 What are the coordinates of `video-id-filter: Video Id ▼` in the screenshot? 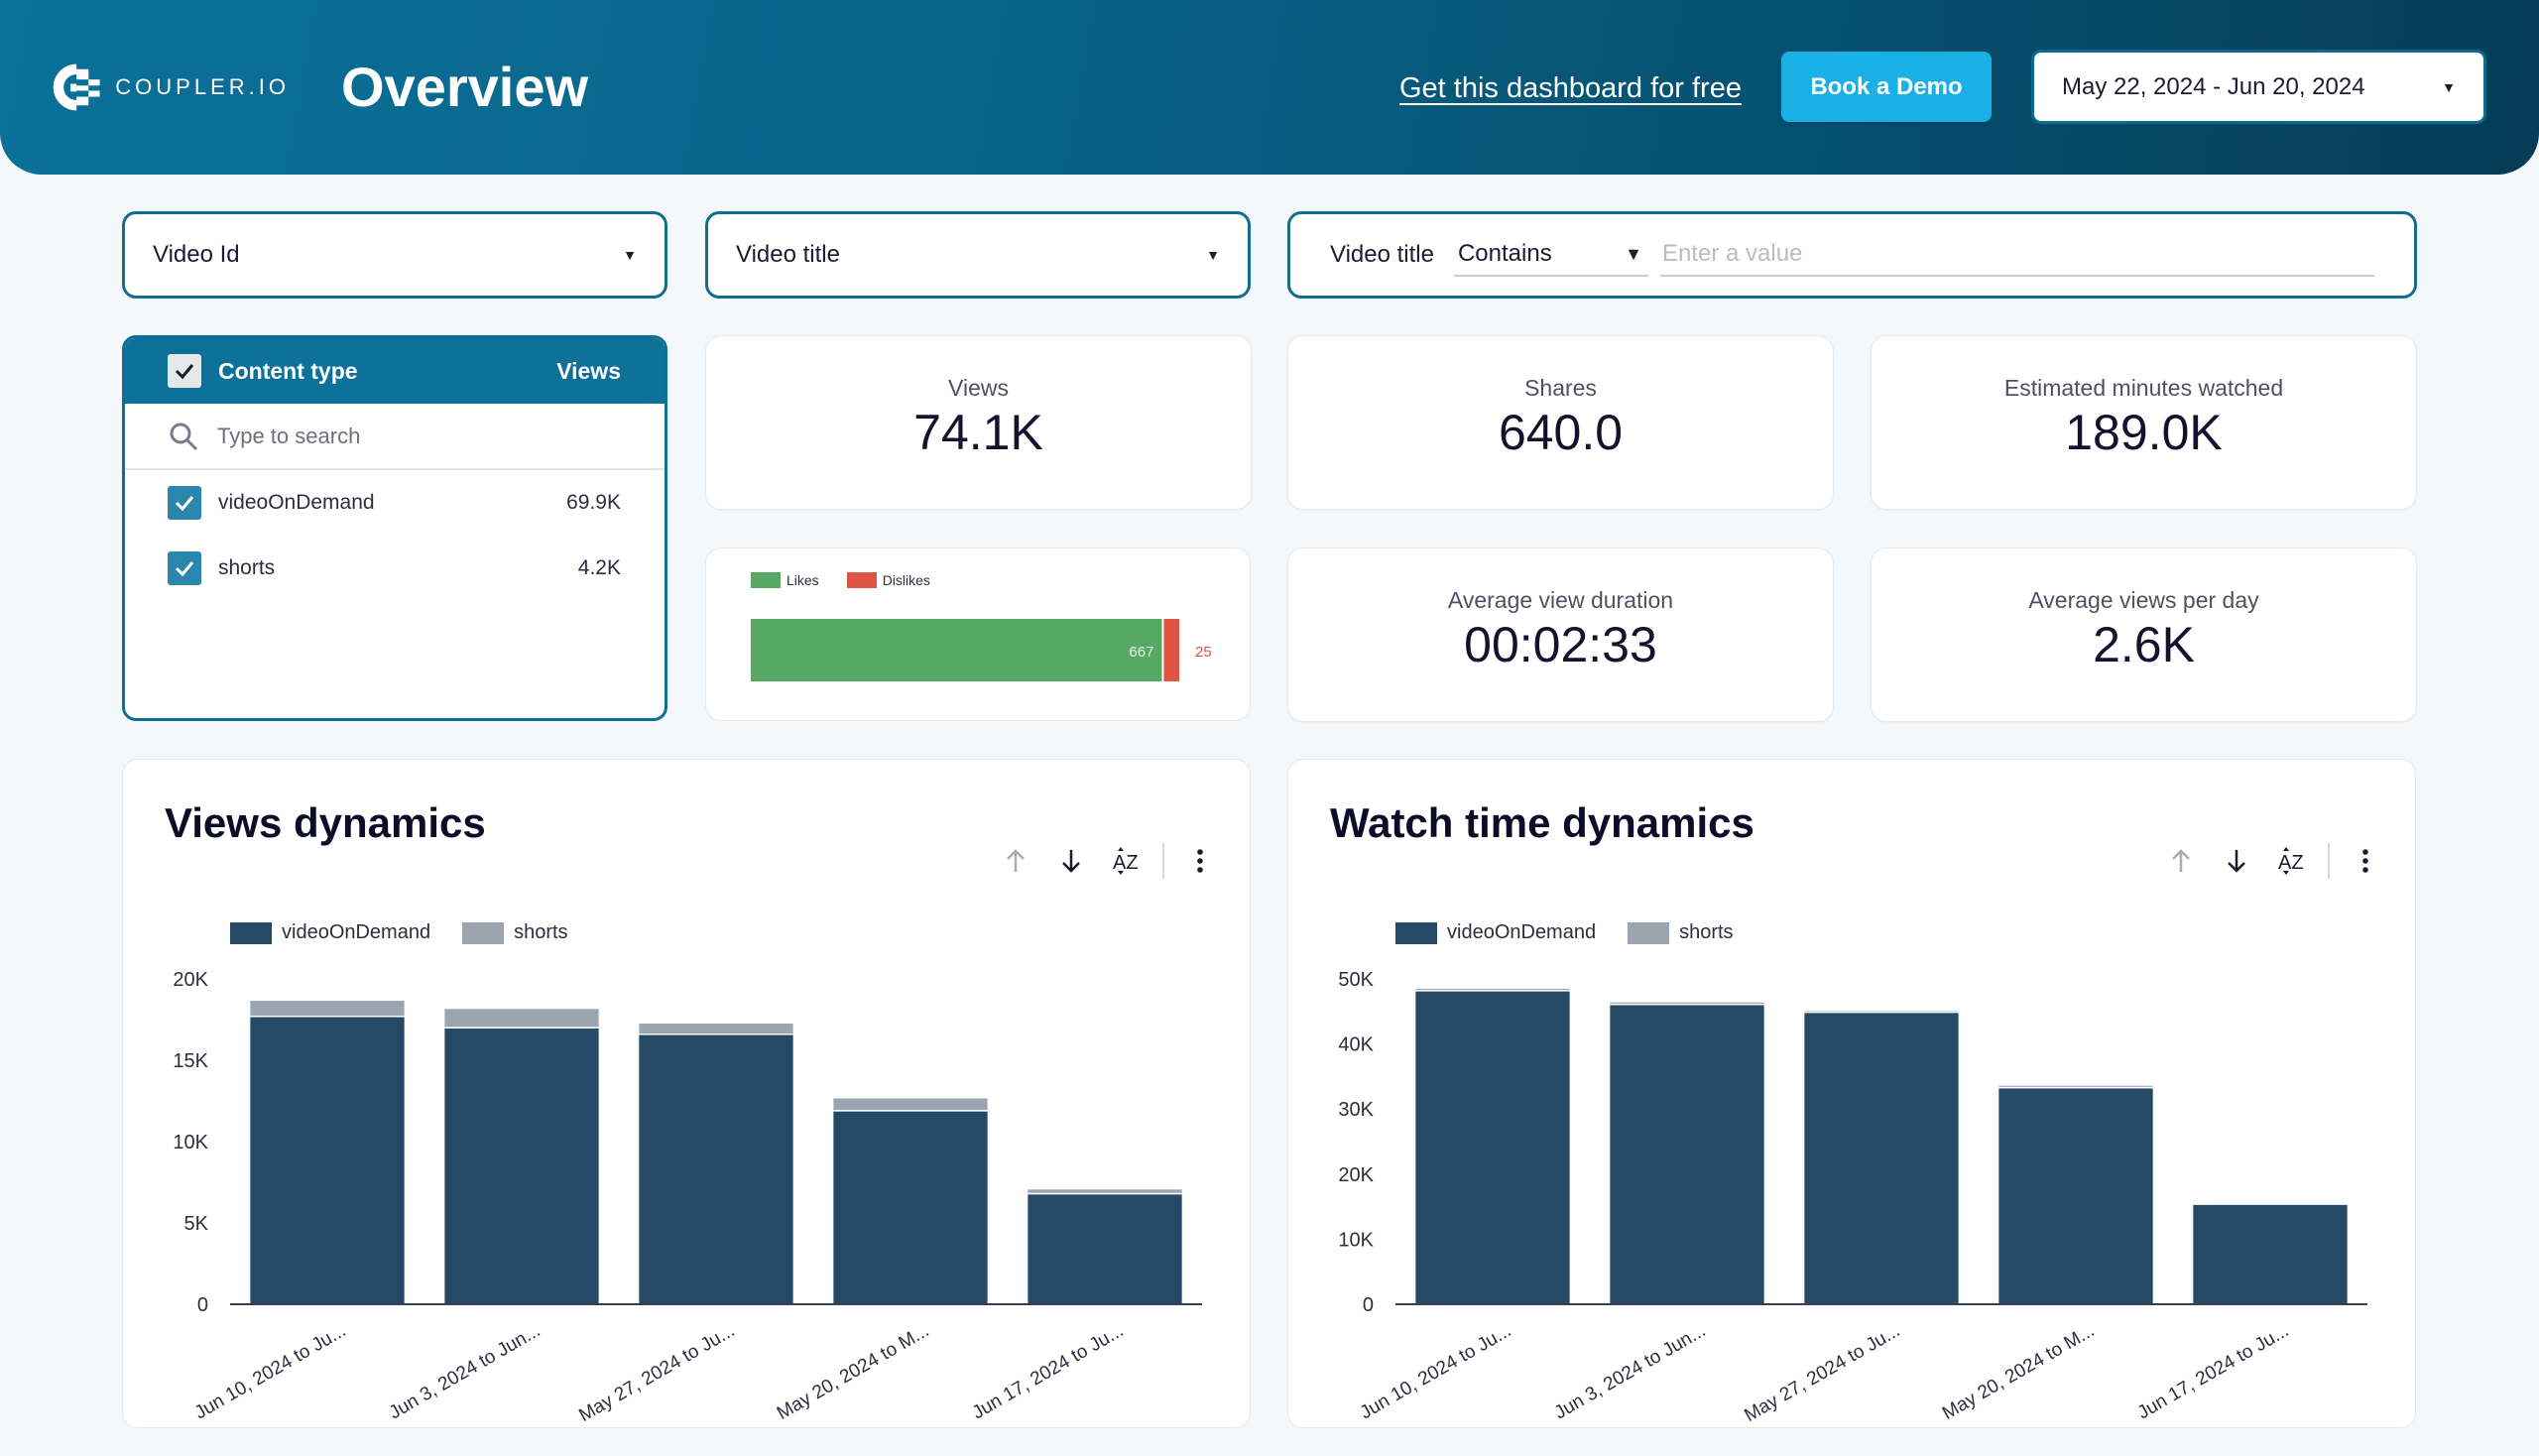 It's located at (395, 255).